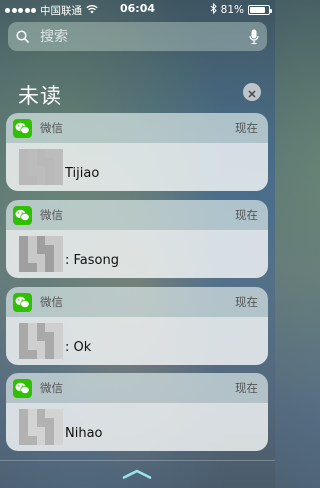  What do you see at coordinates (137, 341) in the screenshot?
I see `notification-body: : Ok` at bounding box center [137, 341].